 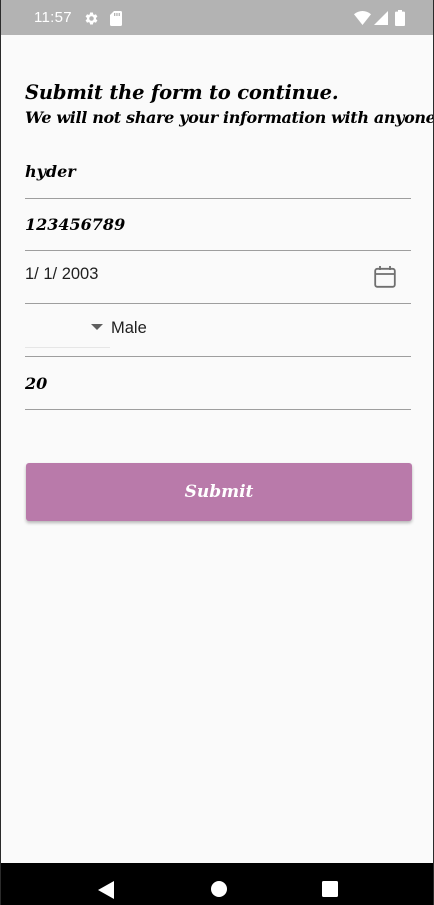 What do you see at coordinates (75, 224) in the screenshot?
I see `phone-value: 123456789` at bounding box center [75, 224].